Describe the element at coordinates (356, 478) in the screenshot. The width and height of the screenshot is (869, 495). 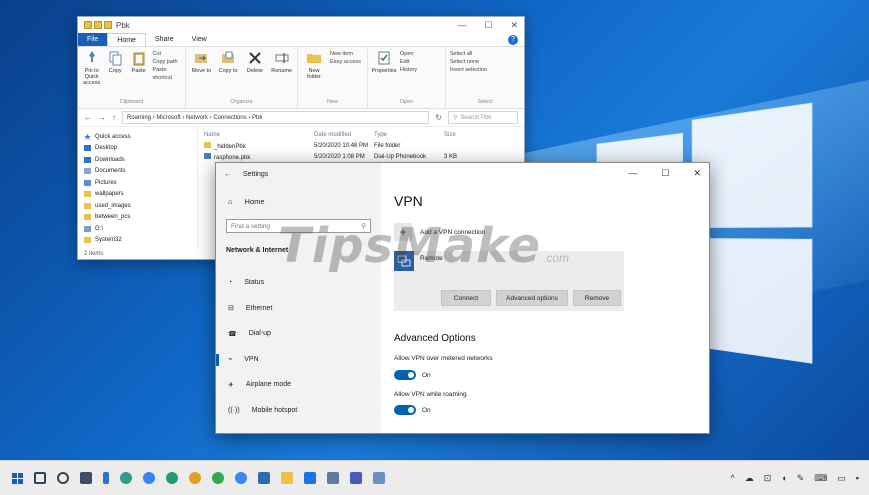
I see `teams-icon` at that location.